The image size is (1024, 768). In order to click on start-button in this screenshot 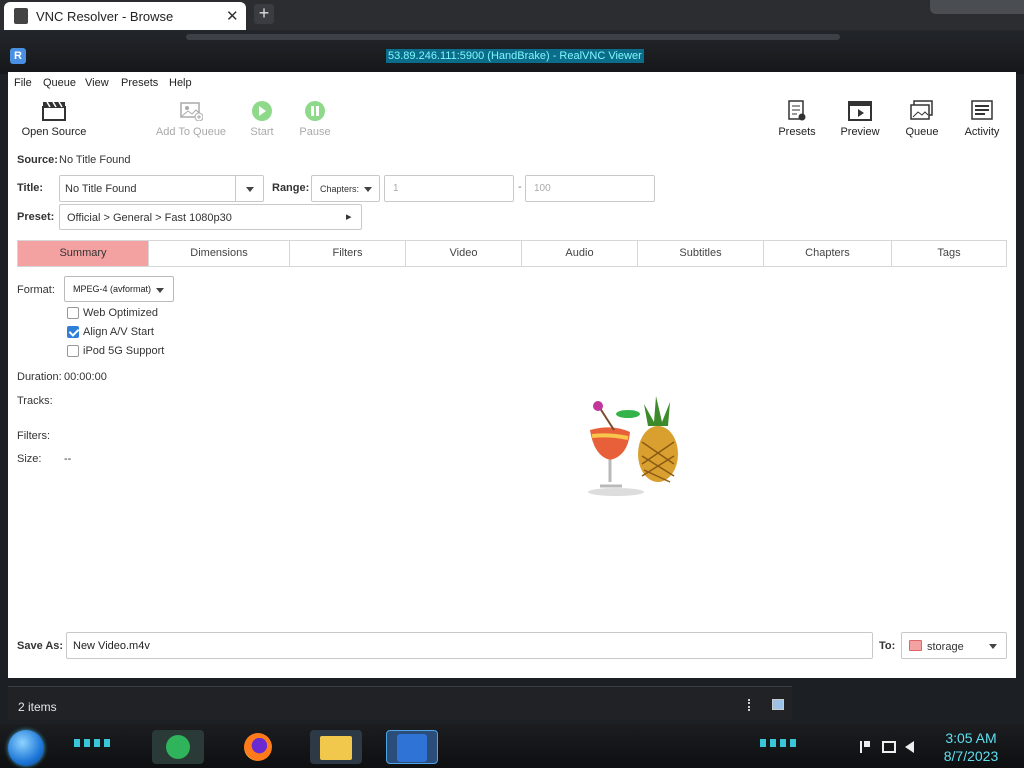, I will do `click(26, 748)`.